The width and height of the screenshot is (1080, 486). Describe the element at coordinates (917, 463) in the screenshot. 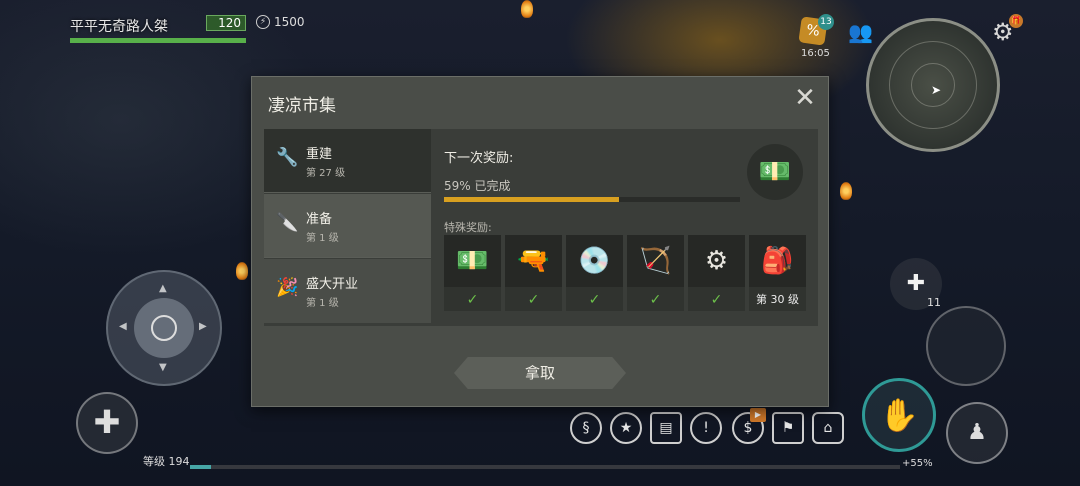

I see `xp-bonus: +55%` at that location.